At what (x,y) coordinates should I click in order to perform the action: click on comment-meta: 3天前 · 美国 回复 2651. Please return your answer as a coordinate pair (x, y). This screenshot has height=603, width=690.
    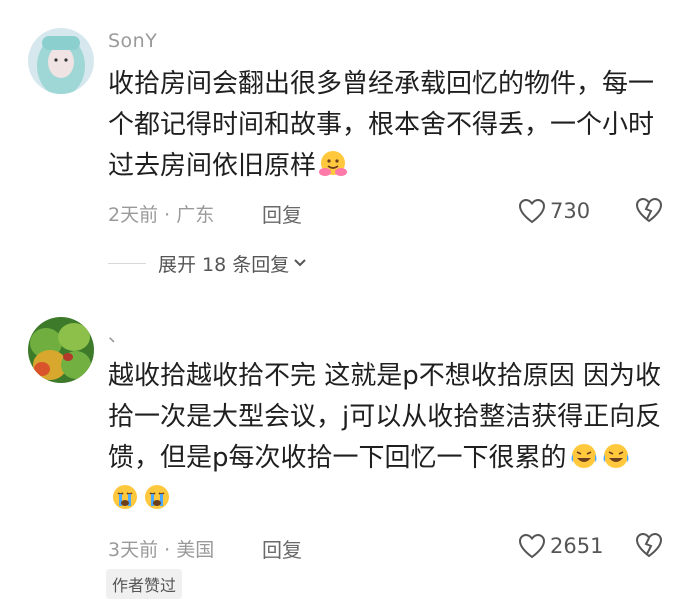
    Looking at the image, I should click on (388, 547).